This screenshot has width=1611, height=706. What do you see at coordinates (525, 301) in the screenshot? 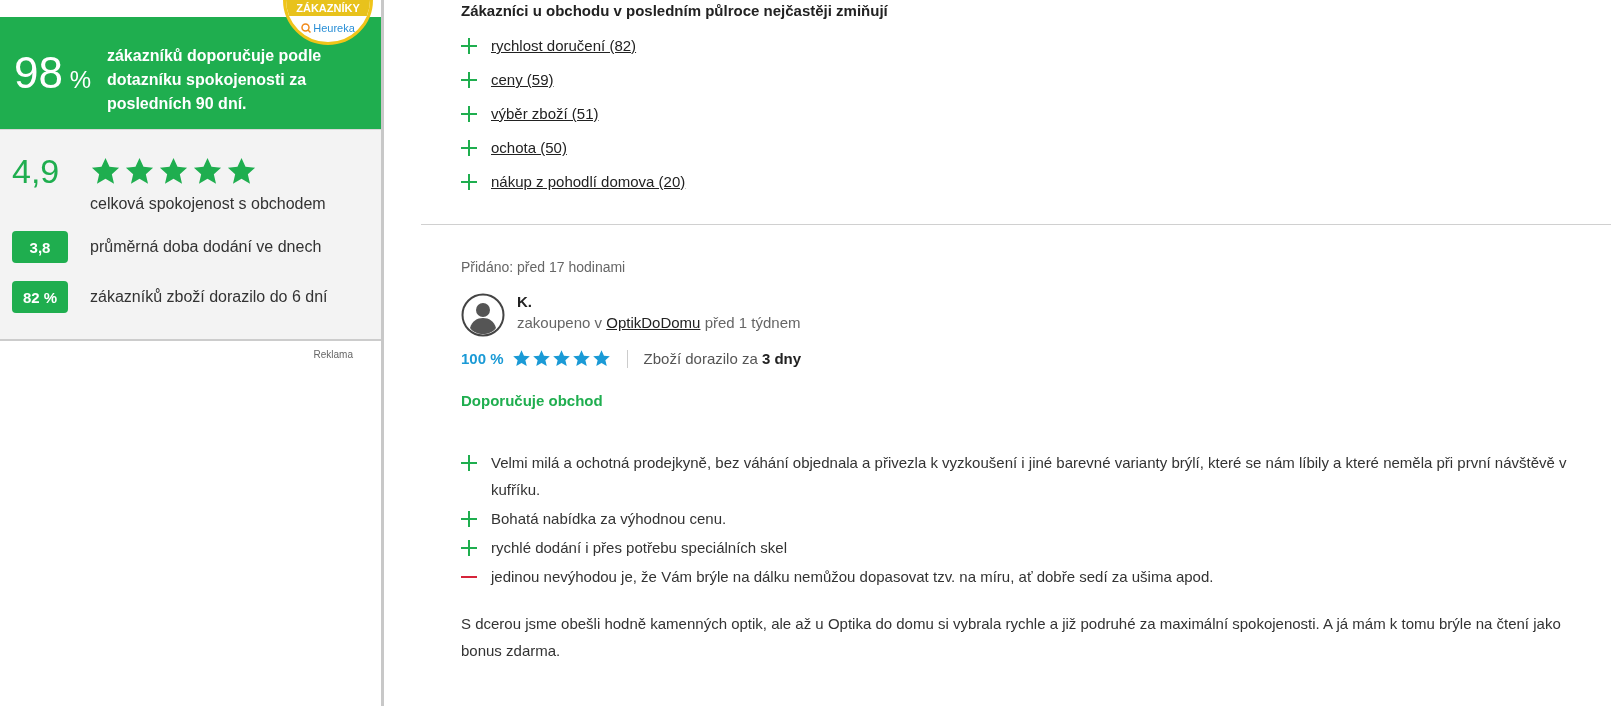
I see `author-name: K.` at bounding box center [525, 301].